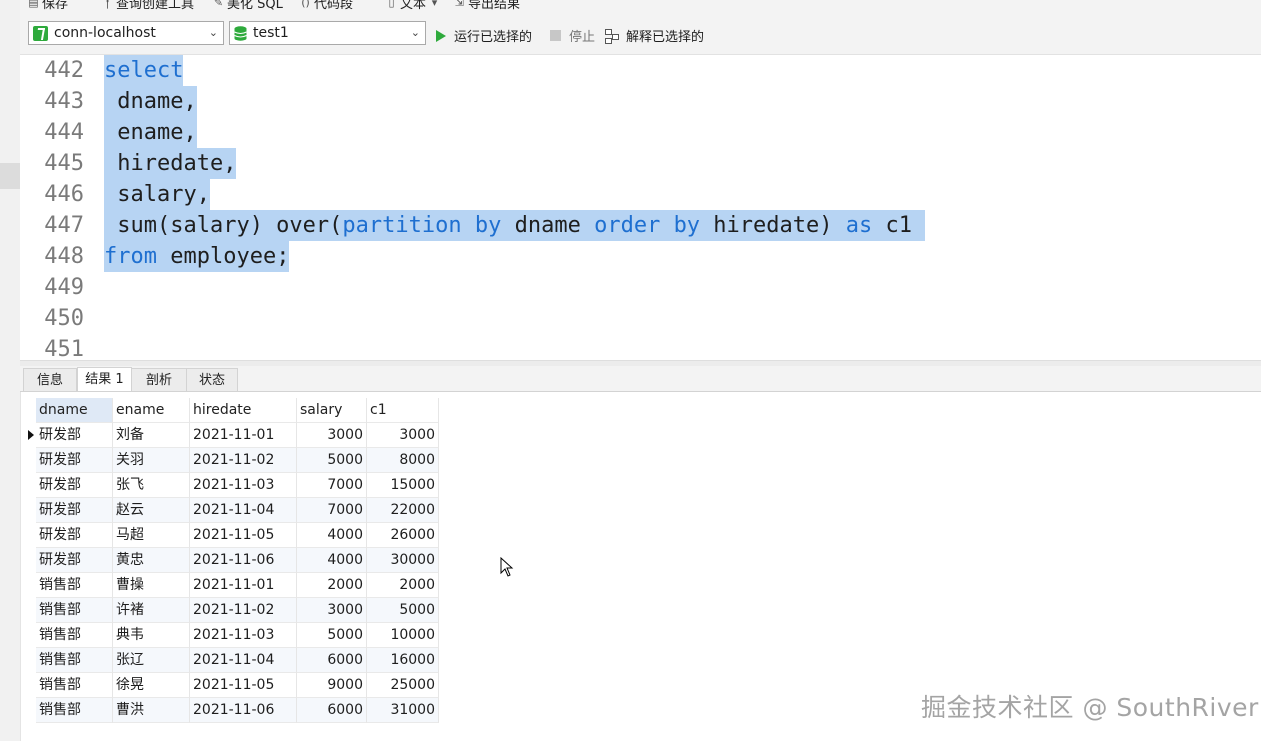 The image size is (1261, 741). Describe the element at coordinates (403, 710) in the screenshot. I see `table-cell: 31000` at that location.